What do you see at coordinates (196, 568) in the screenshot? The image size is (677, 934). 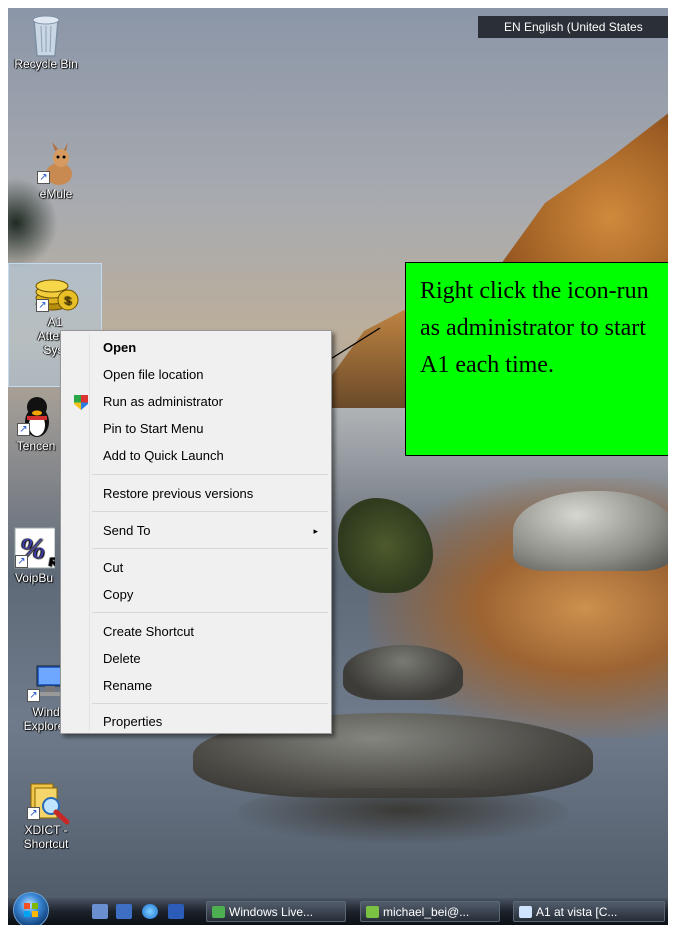 I see `menu-item-cut: Cut` at bounding box center [196, 568].